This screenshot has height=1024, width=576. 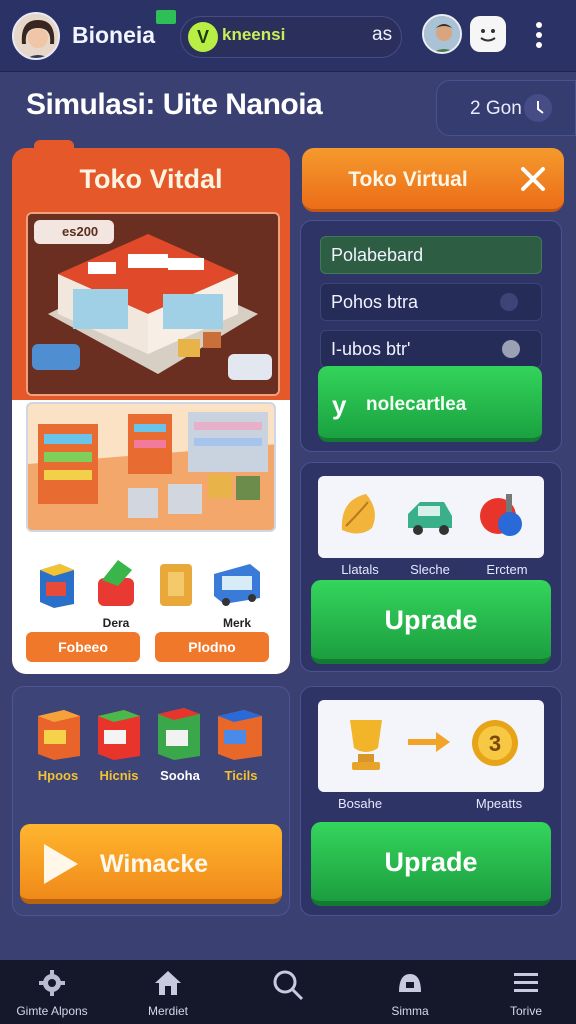 What do you see at coordinates (151, 467) in the screenshot?
I see `store-interior-image` at bounding box center [151, 467].